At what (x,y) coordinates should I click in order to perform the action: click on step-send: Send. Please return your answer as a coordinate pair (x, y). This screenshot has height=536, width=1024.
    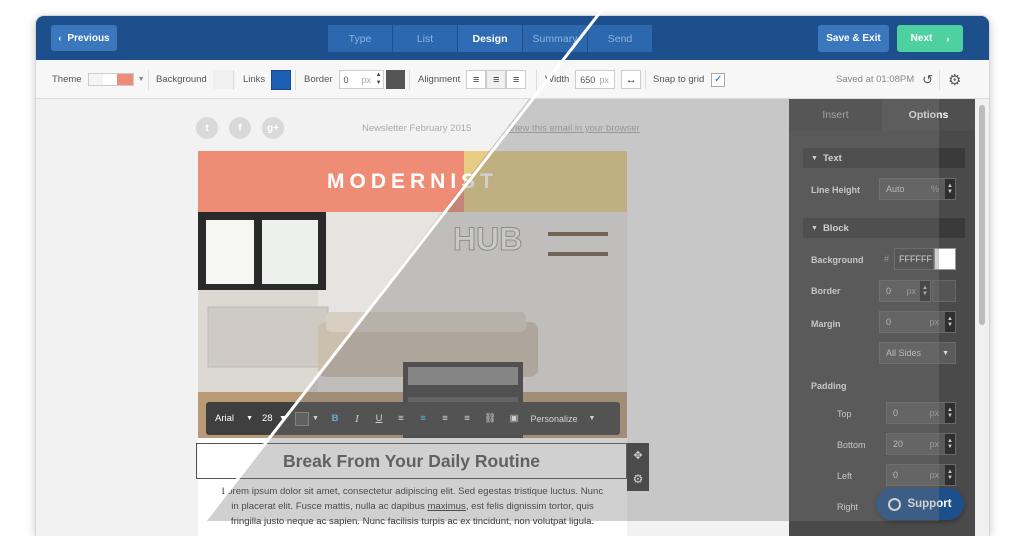
    Looking at the image, I should click on (620, 38).